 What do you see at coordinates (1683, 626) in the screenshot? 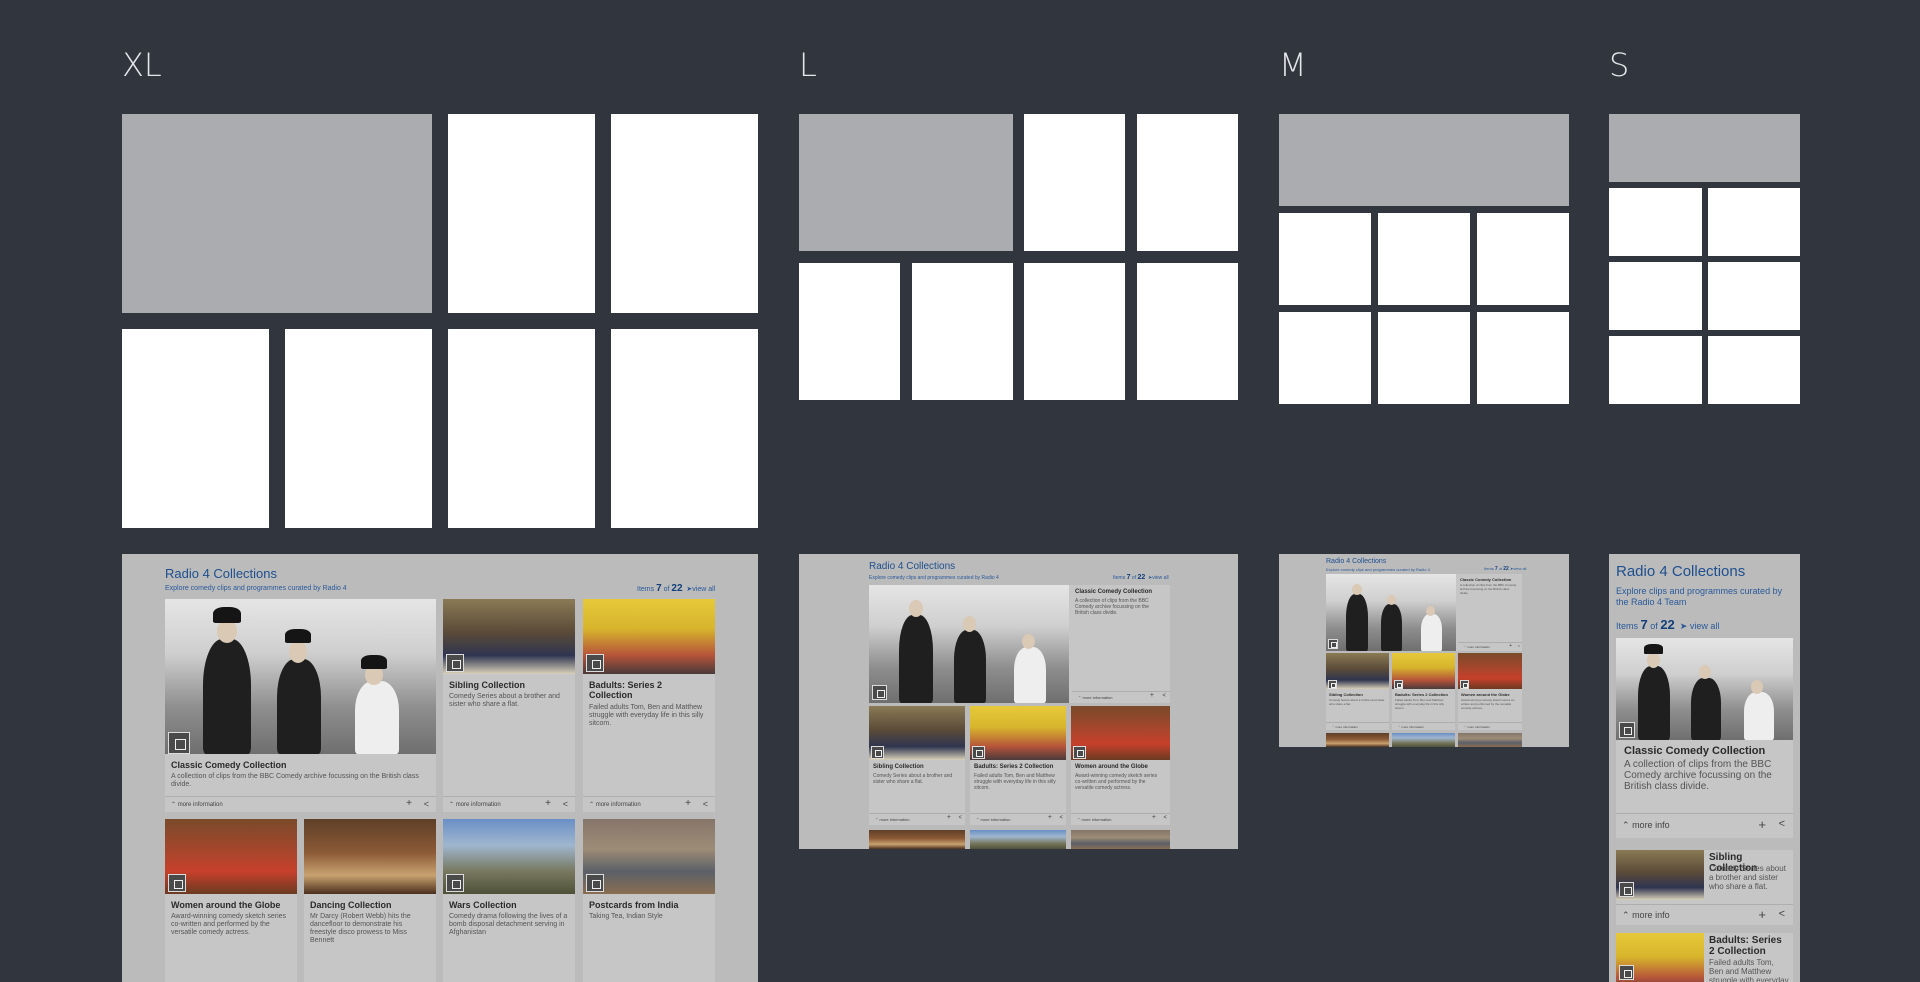
I see `chevron-right-icon: ➤` at bounding box center [1683, 626].